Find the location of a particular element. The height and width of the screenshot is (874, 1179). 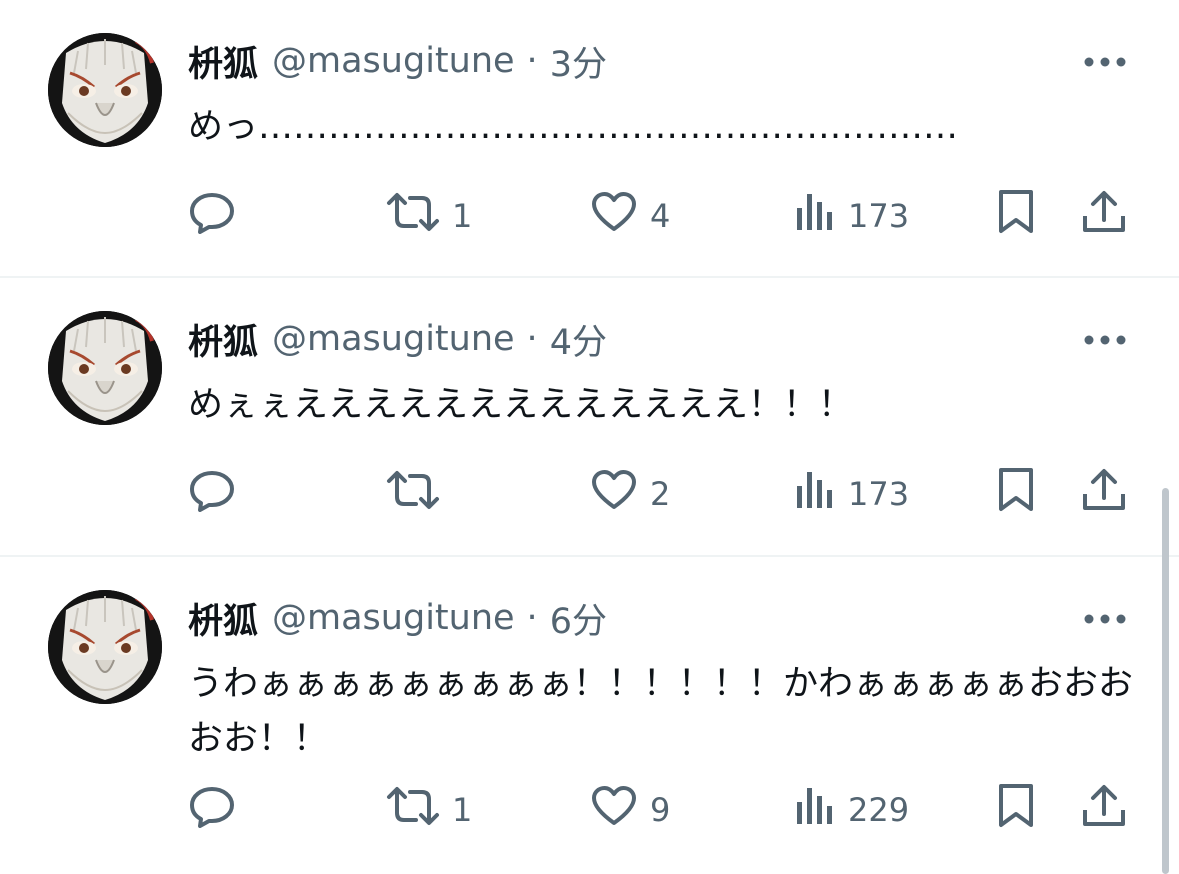

tweet-actions: 2 173 is located at coordinates (589, 494).